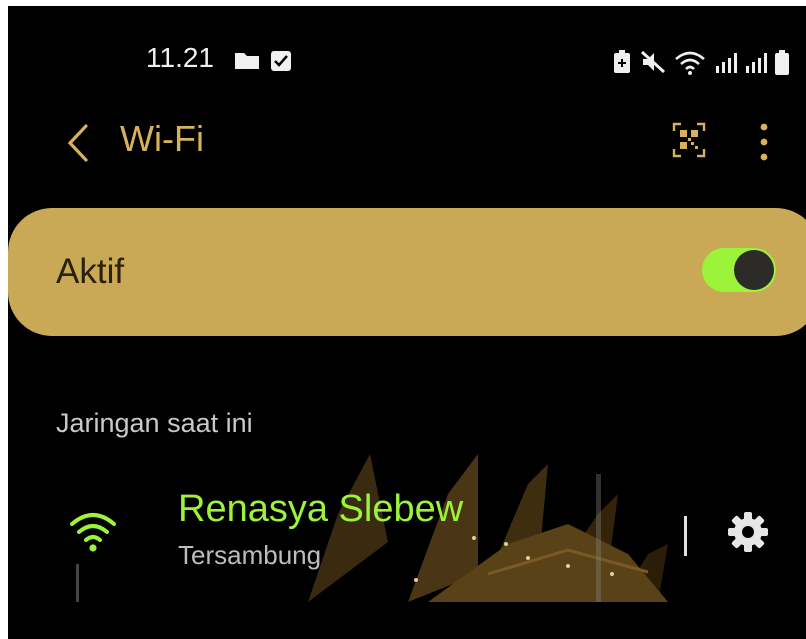 The height and width of the screenshot is (639, 806). Describe the element at coordinates (321, 509) in the screenshot. I see `network-name: Renasya Slebew` at that location.